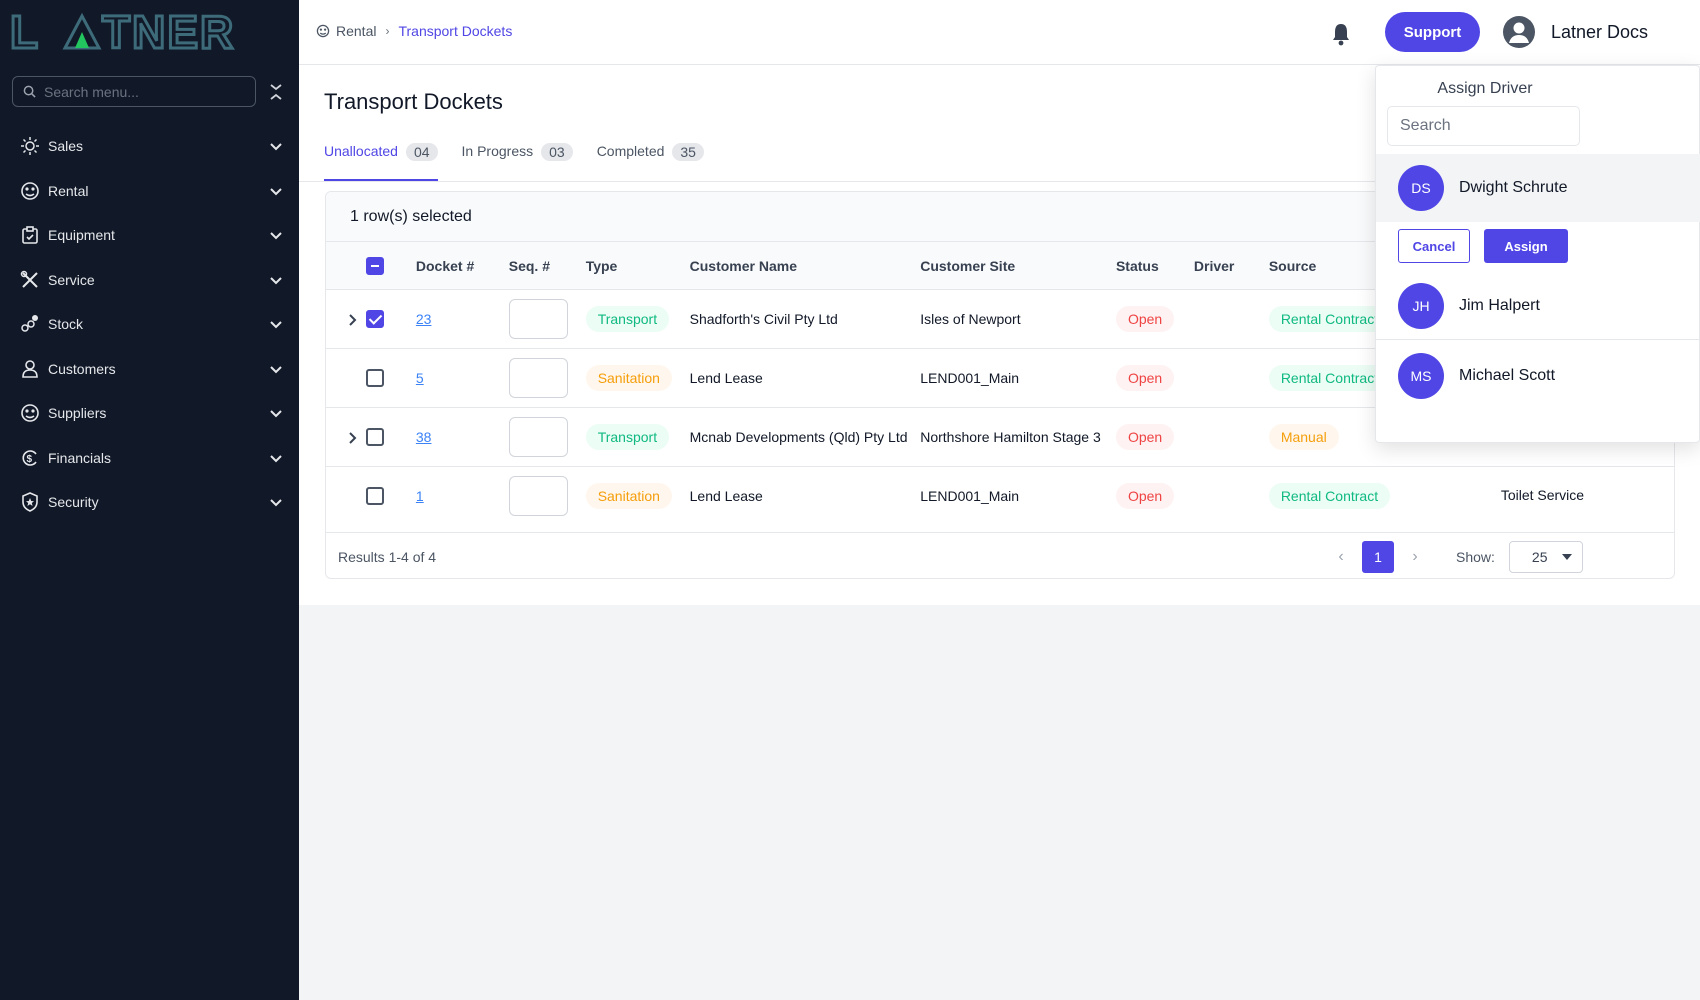 The height and width of the screenshot is (1000, 1700). What do you see at coordinates (630, 151) in the screenshot?
I see `tab-label: Completed` at bounding box center [630, 151].